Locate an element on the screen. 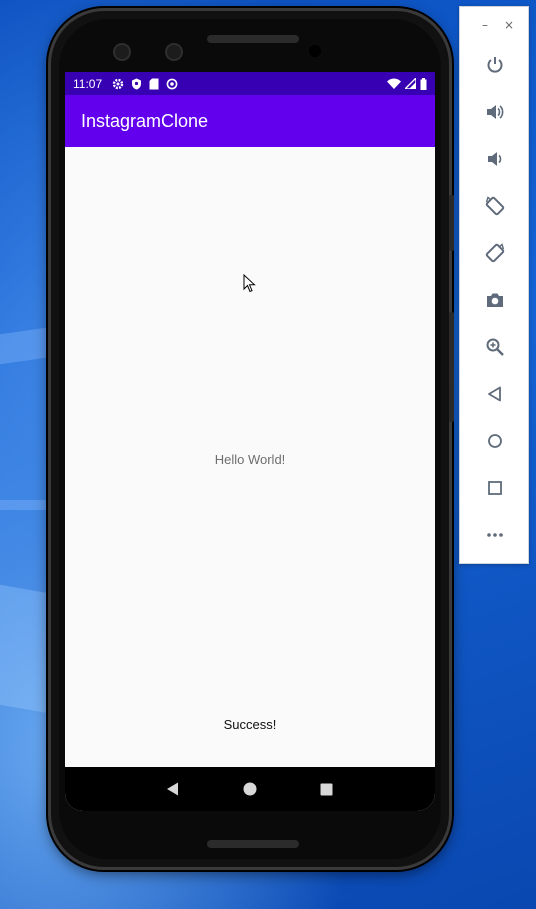 Image resolution: width=536 pixels, height=909 pixels. rotate-right-button is located at coordinates (495, 252).